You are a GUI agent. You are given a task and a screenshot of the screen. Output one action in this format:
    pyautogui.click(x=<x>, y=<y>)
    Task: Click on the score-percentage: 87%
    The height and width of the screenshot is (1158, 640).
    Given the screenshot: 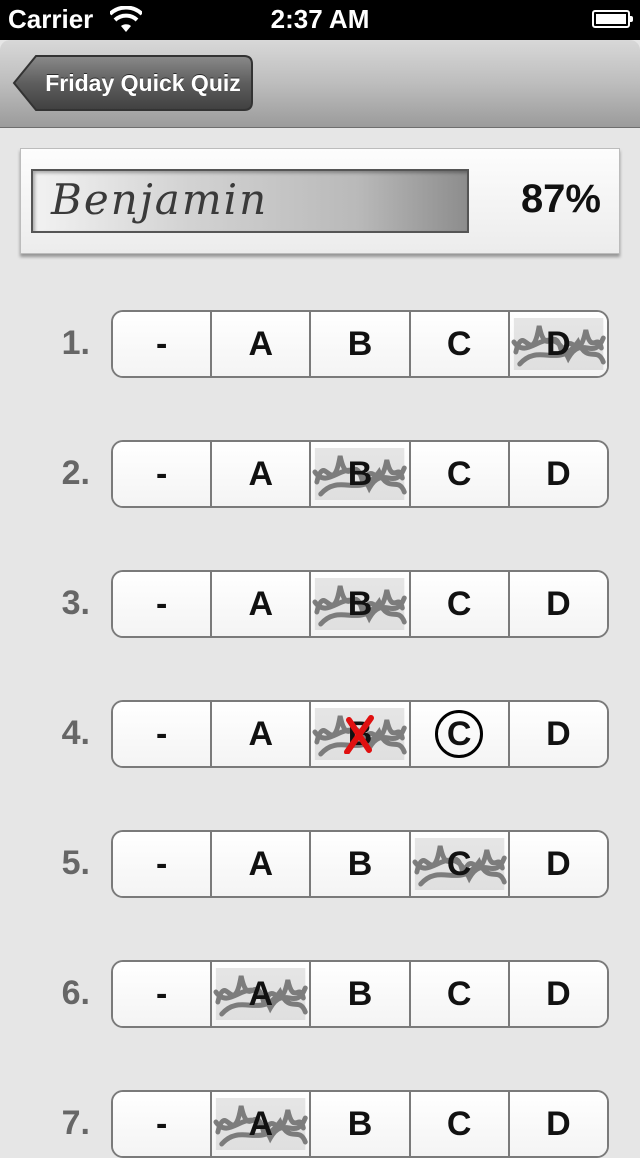 What is the action you would take?
    pyautogui.click(x=560, y=199)
    